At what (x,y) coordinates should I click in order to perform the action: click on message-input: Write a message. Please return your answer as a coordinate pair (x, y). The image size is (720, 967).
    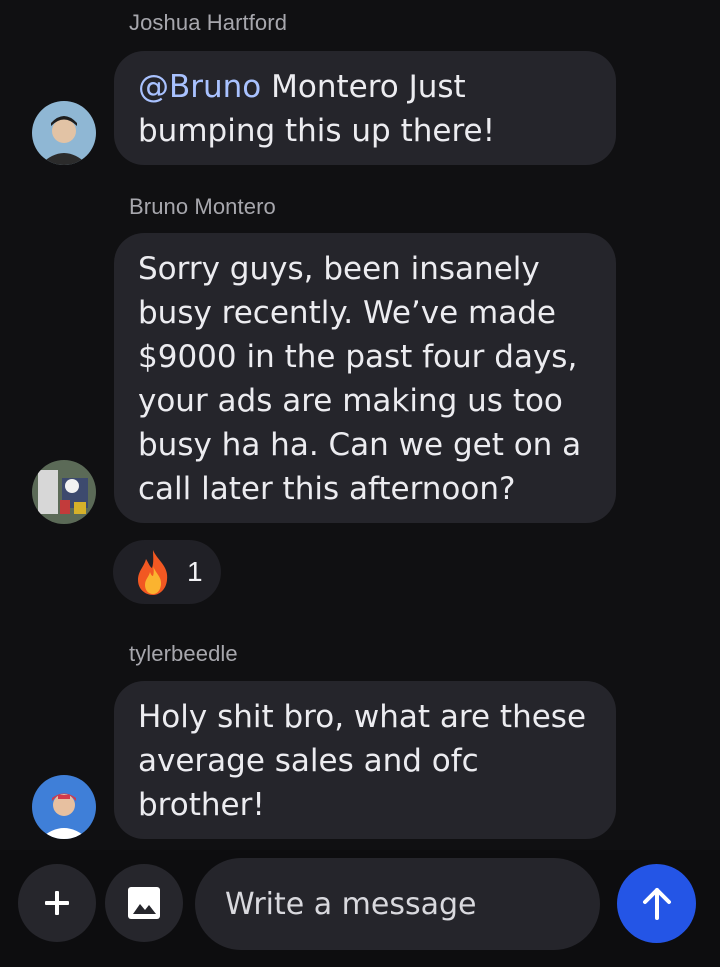
    Looking at the image, I should click on (397, 904).